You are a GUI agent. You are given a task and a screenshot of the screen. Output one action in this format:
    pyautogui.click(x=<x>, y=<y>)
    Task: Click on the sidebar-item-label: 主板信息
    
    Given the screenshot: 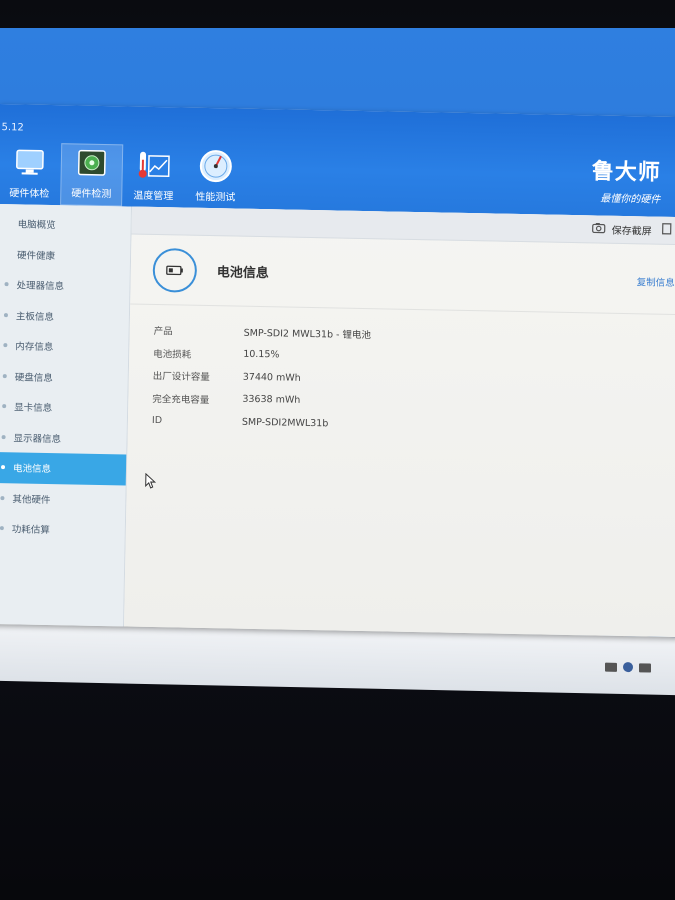 What is the action you would take?
    pyautogui.click(x=35, y=317)
    